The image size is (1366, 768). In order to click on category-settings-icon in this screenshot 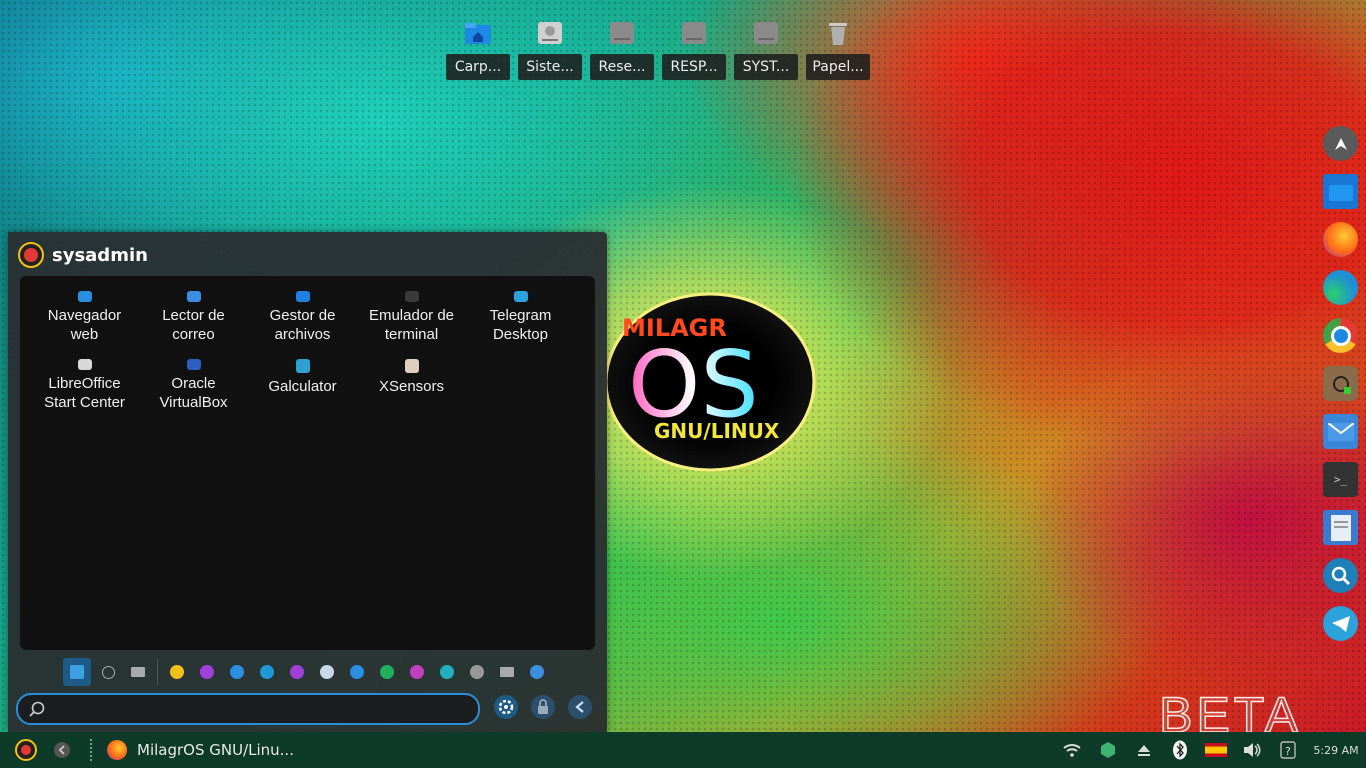, I will do `click(327, 672)`.